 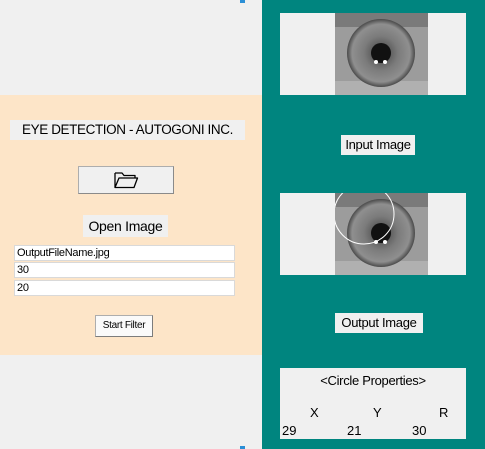 I want to click on circle-x-value: 29, so click(x=289, y=430).